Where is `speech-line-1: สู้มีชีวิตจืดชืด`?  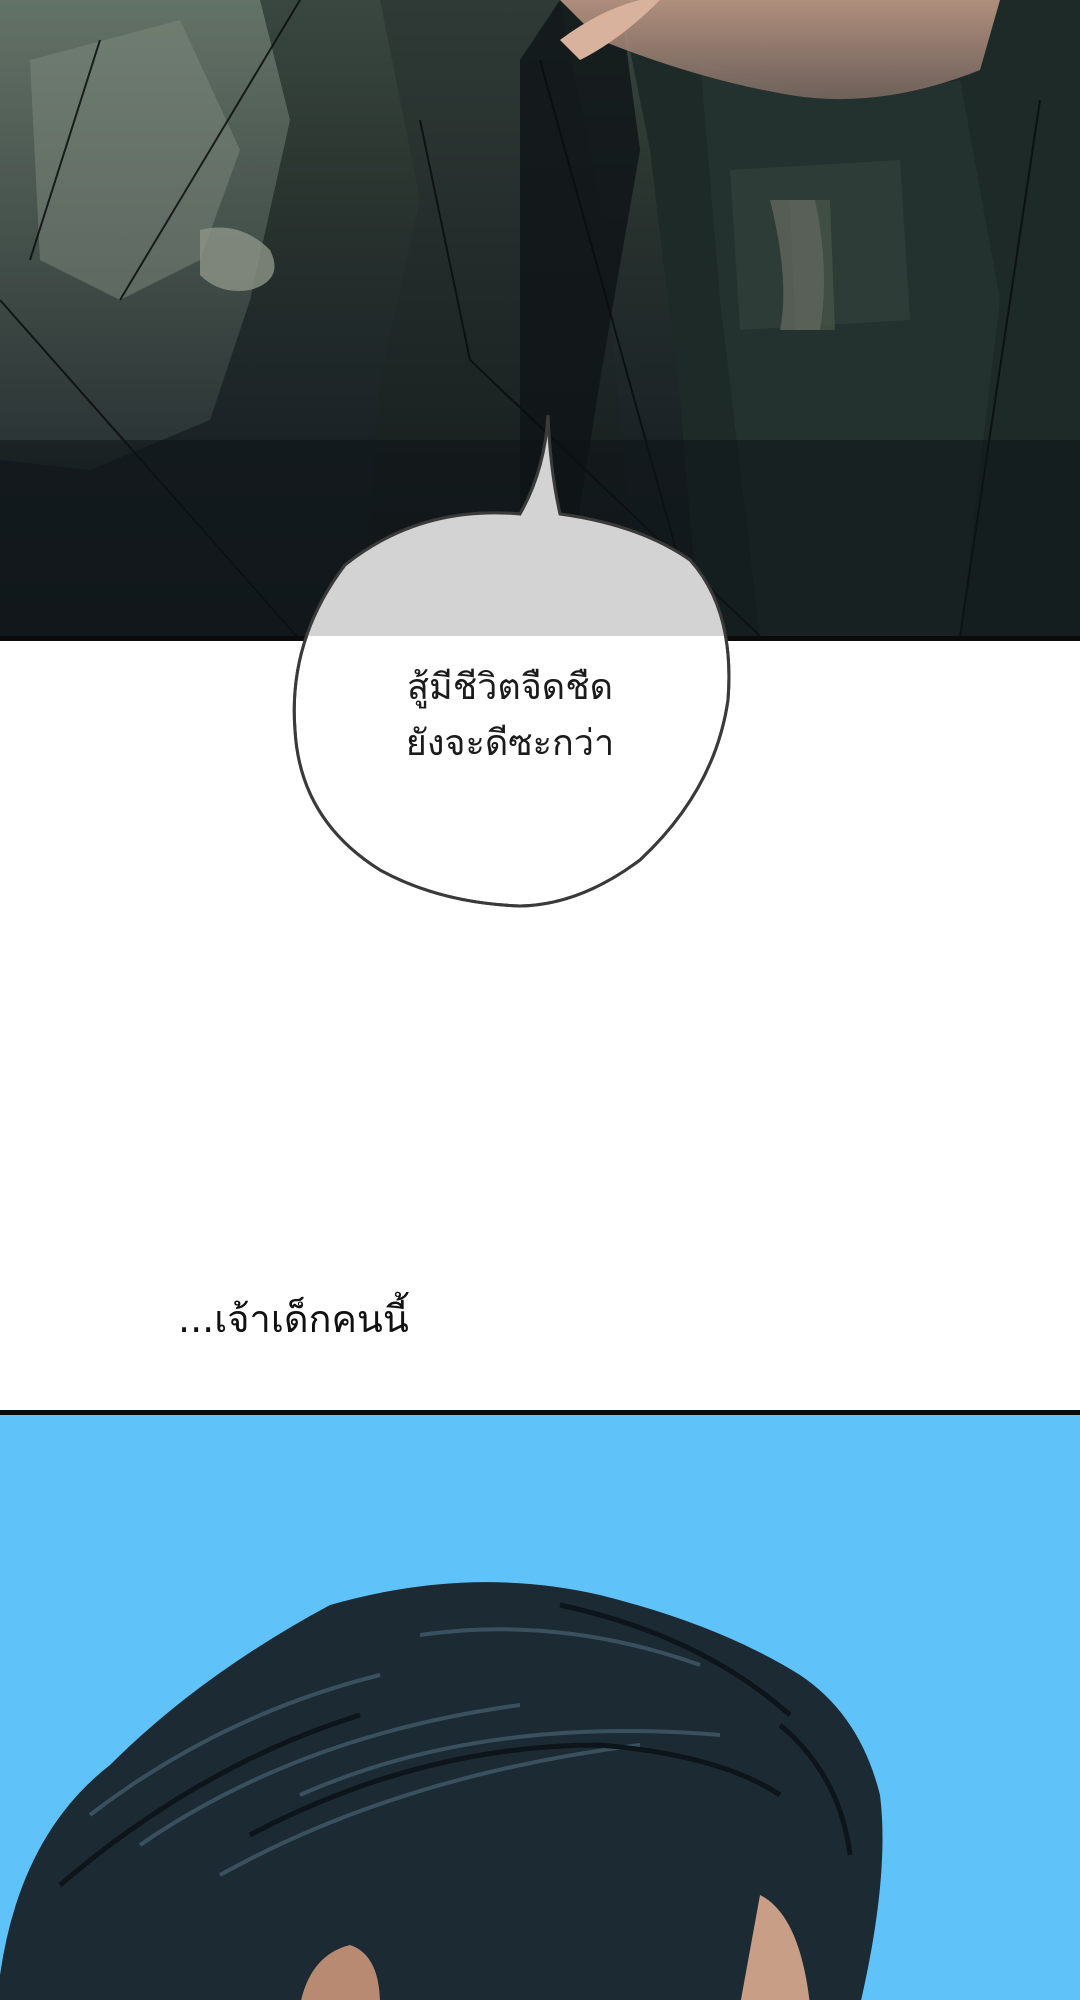
speech-line-1: สู้มีชีวิตจืดชืด is located at coordinates (509, 687).